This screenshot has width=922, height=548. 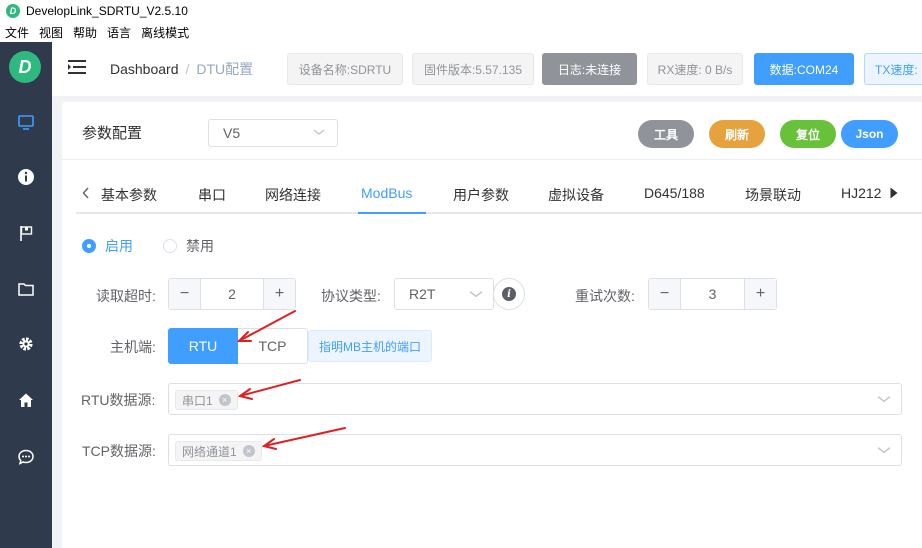 What do you see at coordinates (869, 134) in the screenshot?
I see `json-button: Json` at bounding box center [869, 134].